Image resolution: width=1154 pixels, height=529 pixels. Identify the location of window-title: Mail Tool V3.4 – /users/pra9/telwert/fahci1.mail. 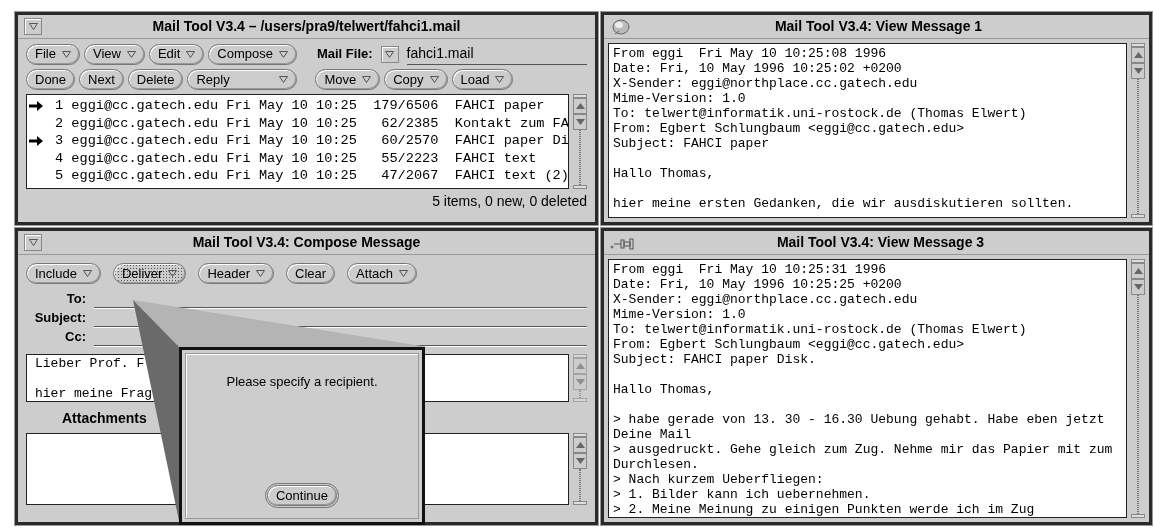
(306, 26).